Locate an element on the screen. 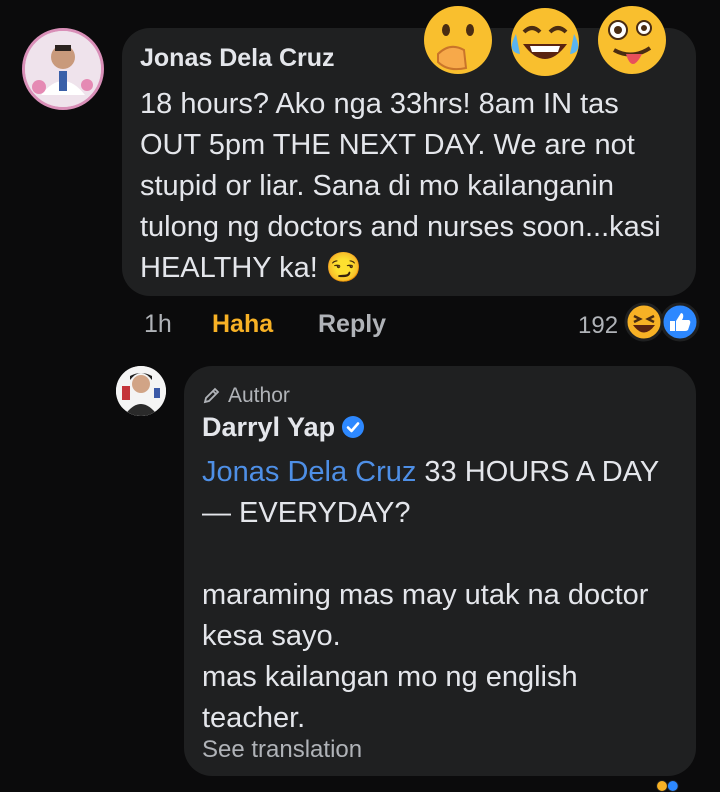  reply-button: Reply is located at coordinates (352, 324).